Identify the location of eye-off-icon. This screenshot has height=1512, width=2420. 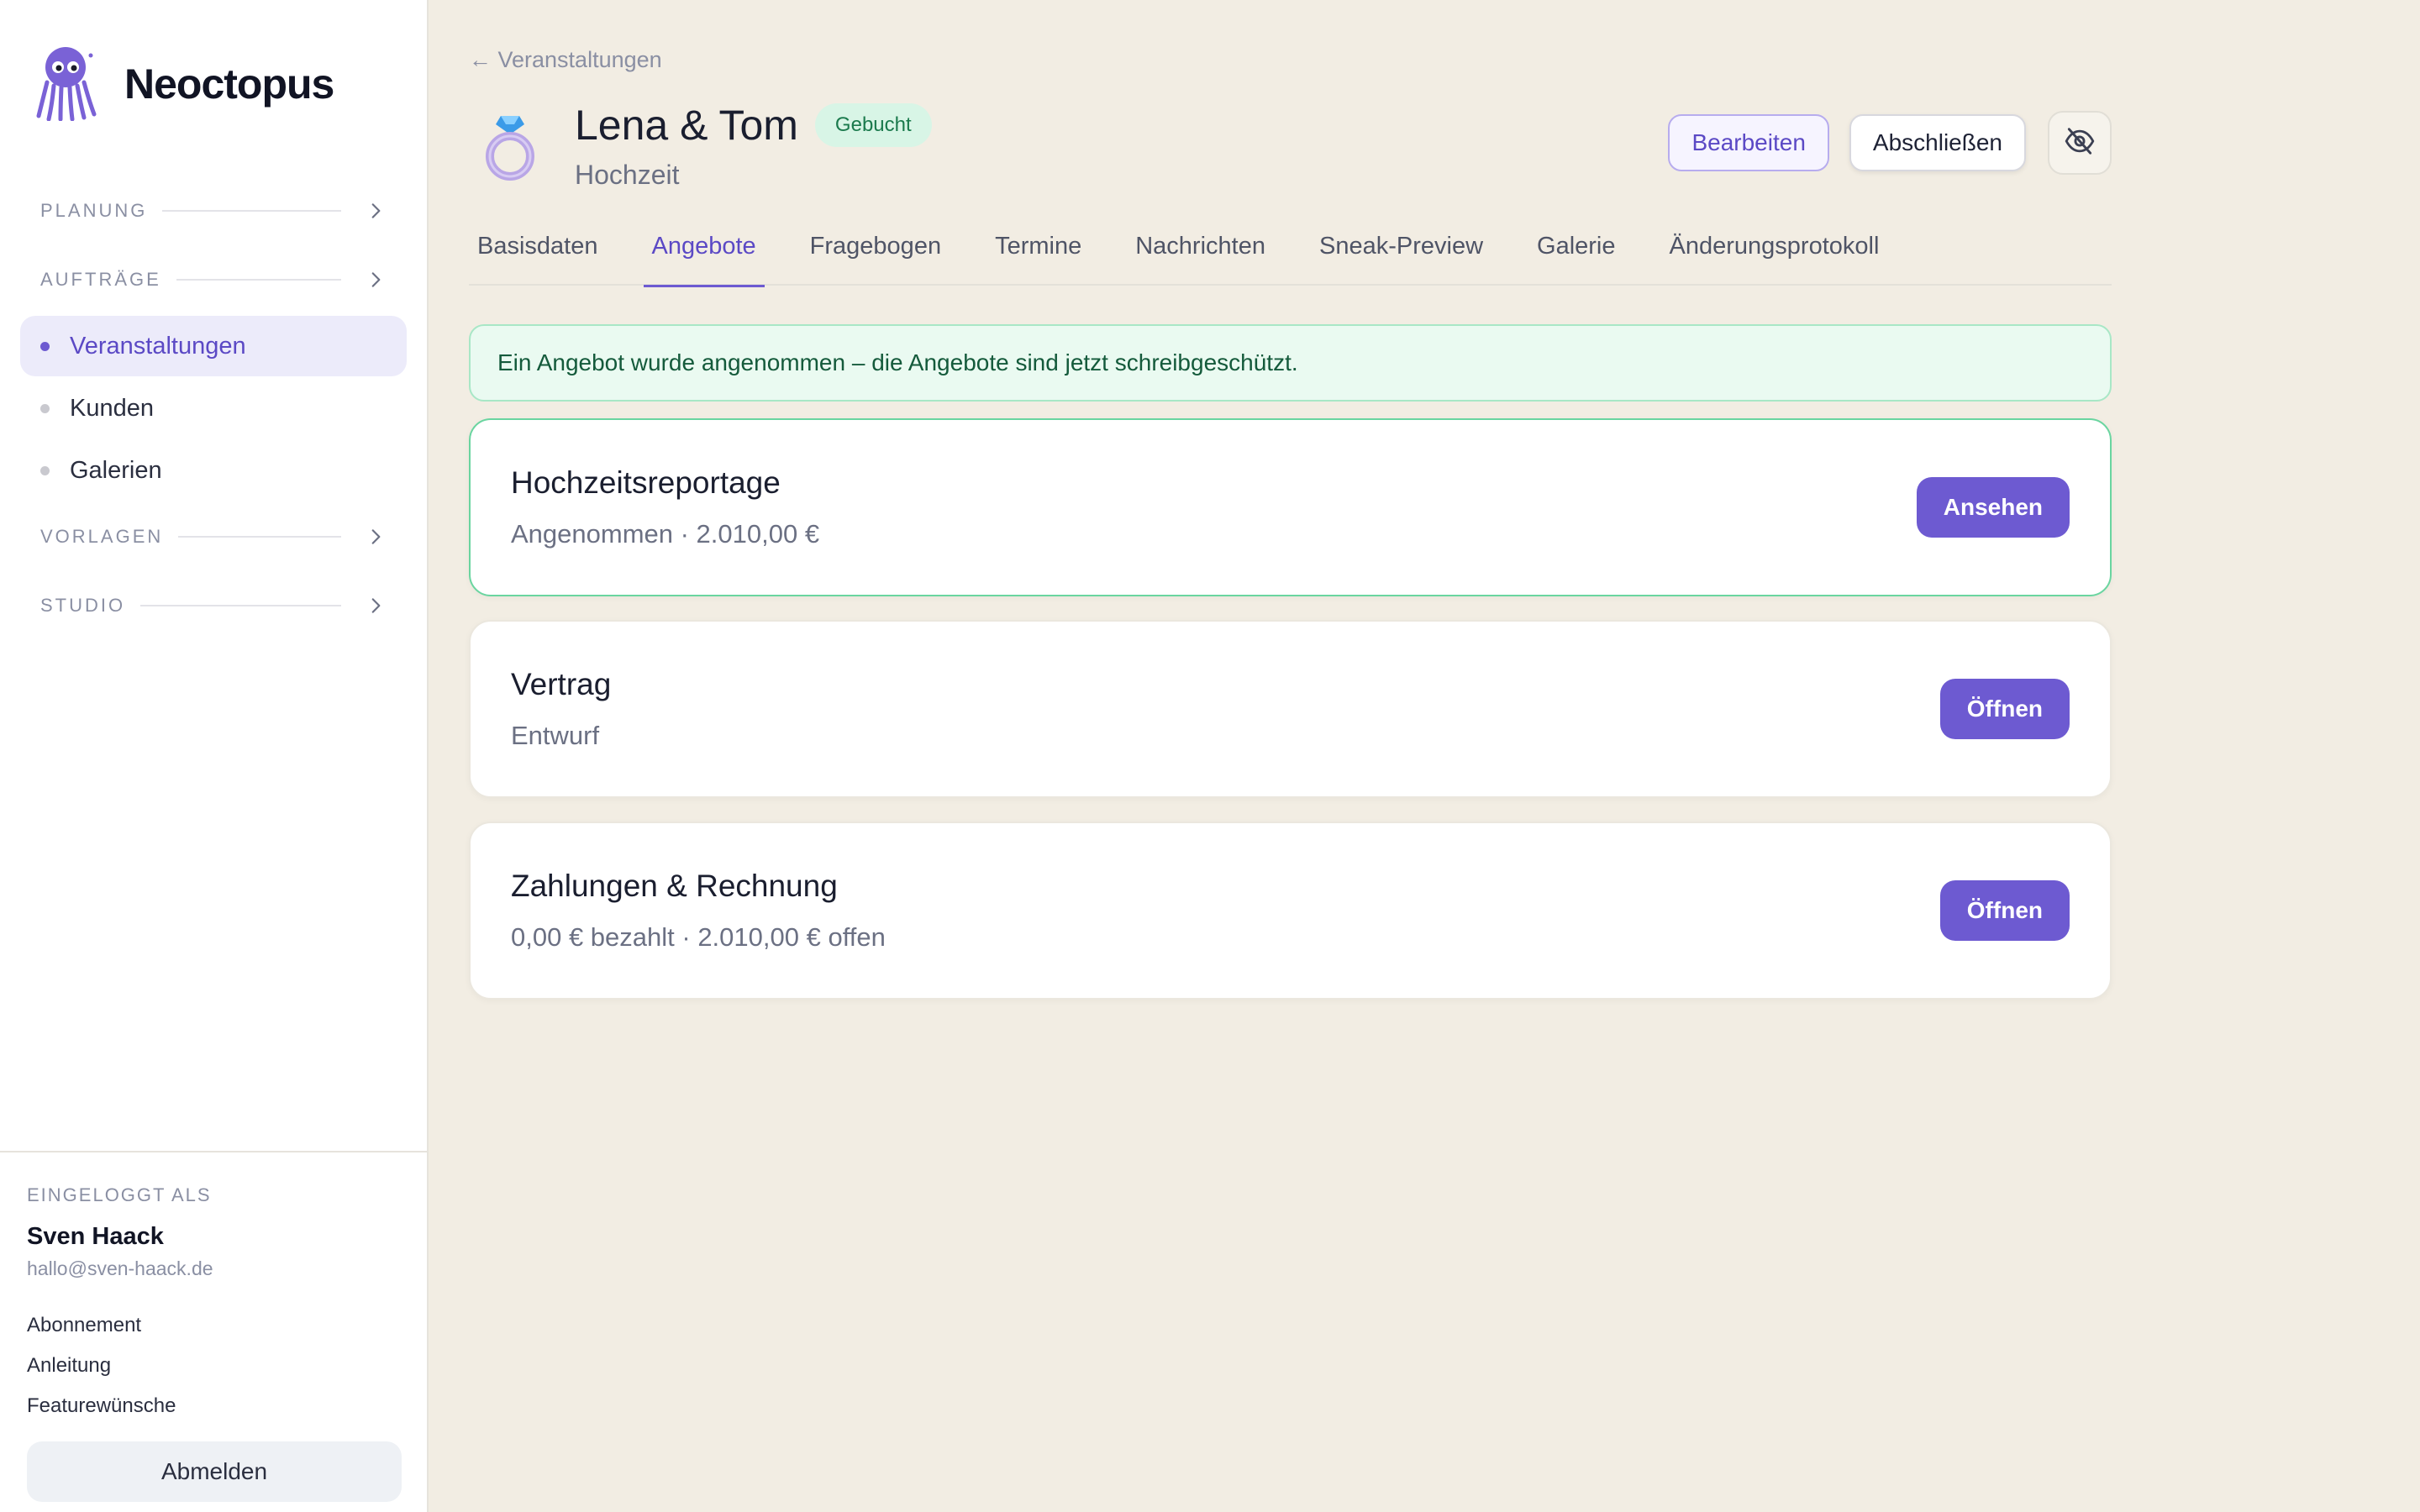
(2080, 143).